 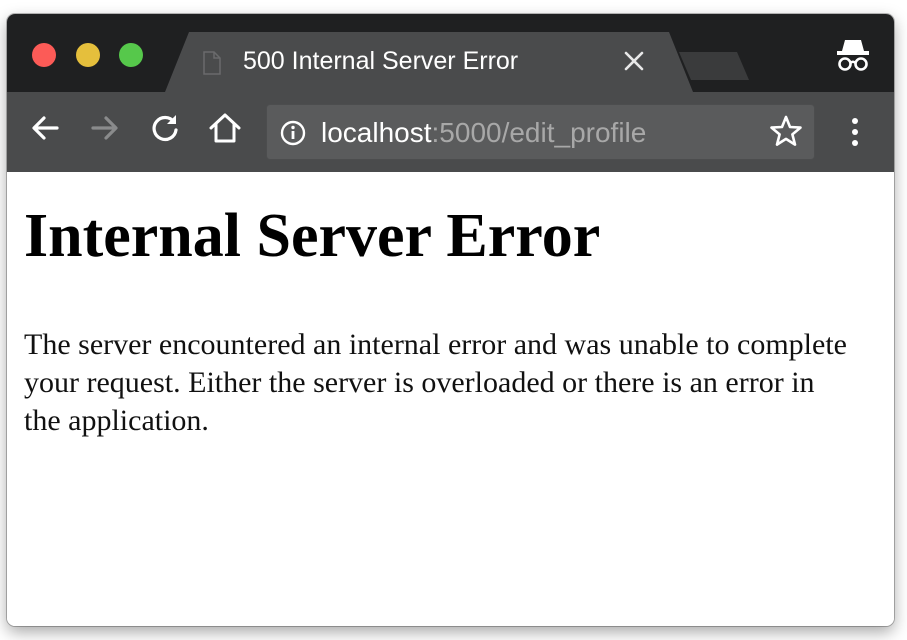 I want to click on new-tab-button, so click(x=714, y=66).